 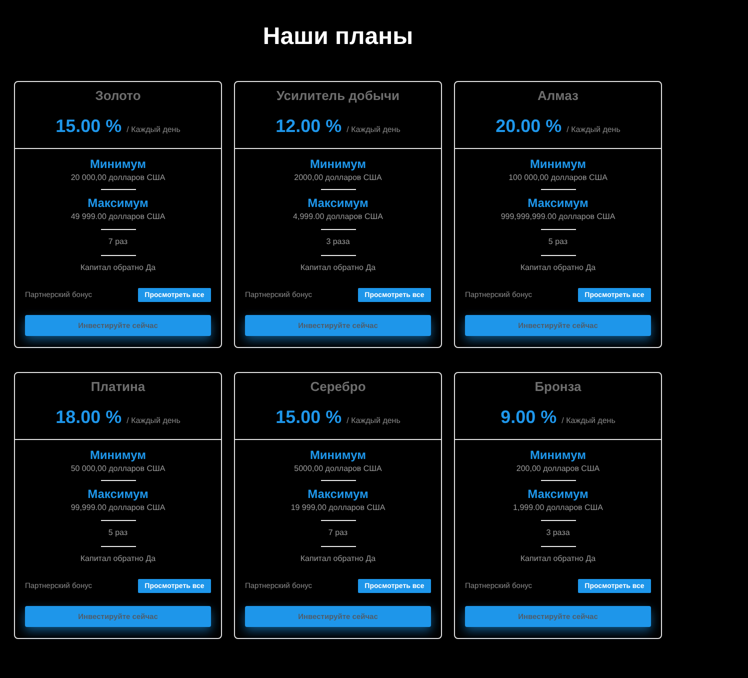 I want to click on plan-name: Золото, so click(x=118, y=96).